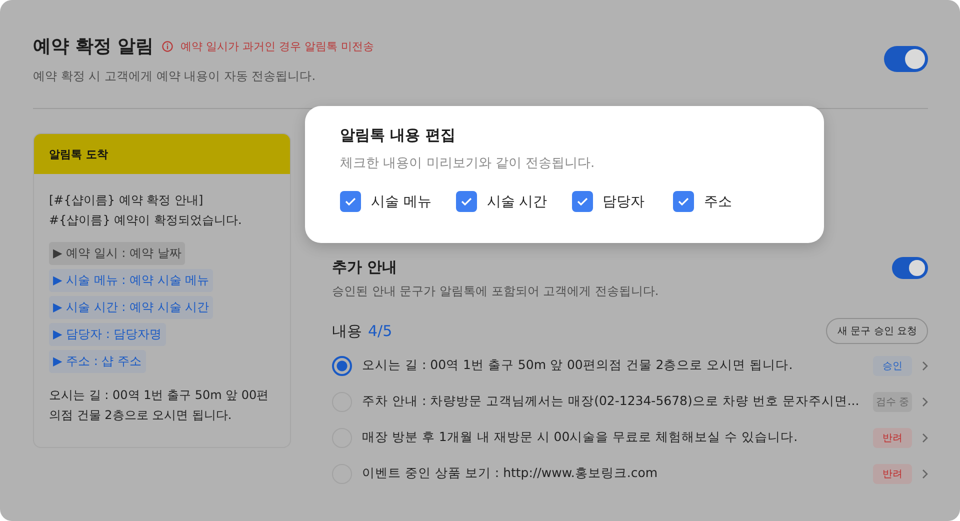 The image size is (960, 521). Describe the element at coordinates (162, 405) in the screenshot. I see `message-footer: 오시는 길 : 00역 1번 출구 50m 앞 00편의점 건물 2층으로 오시면 됩니다.` at that location.